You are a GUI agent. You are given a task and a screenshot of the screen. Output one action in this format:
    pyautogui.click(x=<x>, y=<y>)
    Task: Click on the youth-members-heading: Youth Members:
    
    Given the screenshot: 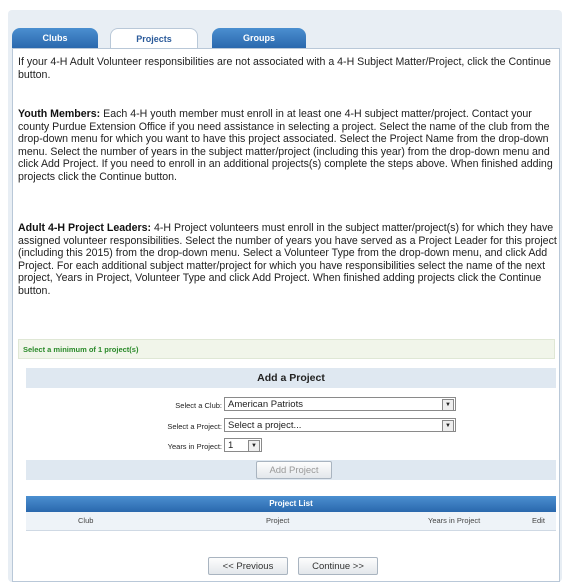 What is the action you would take?
    pyautogui.click(x=59, y=114)
    